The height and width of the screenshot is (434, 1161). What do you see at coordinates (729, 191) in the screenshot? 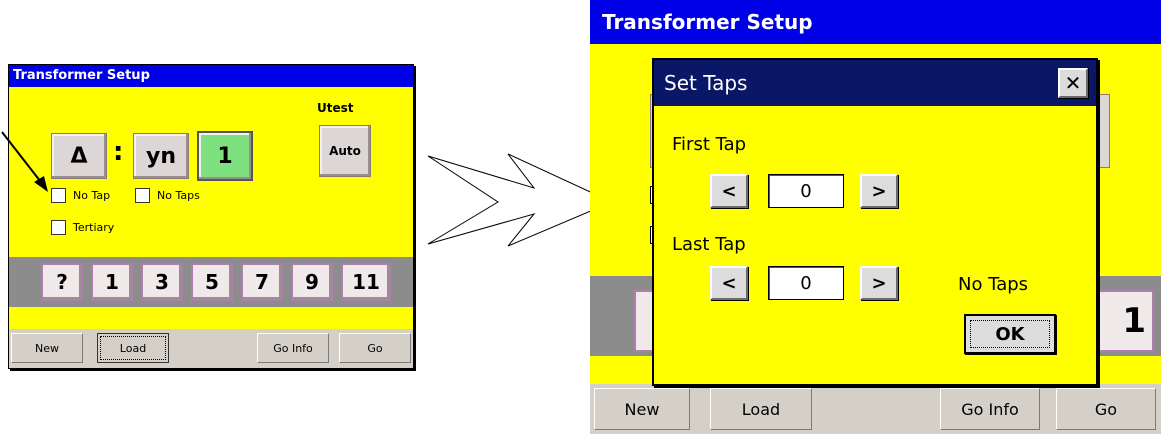
I see `first-tap-decrement-button: <` at bounding box center [729, 191].